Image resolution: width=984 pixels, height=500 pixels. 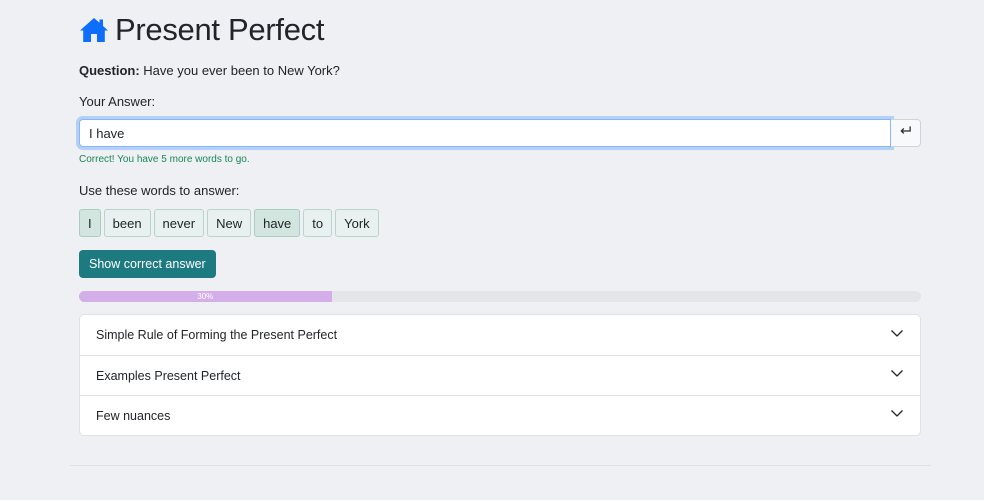 I want to click on answer-label: Your Answer:, so click(x=117, y=101).